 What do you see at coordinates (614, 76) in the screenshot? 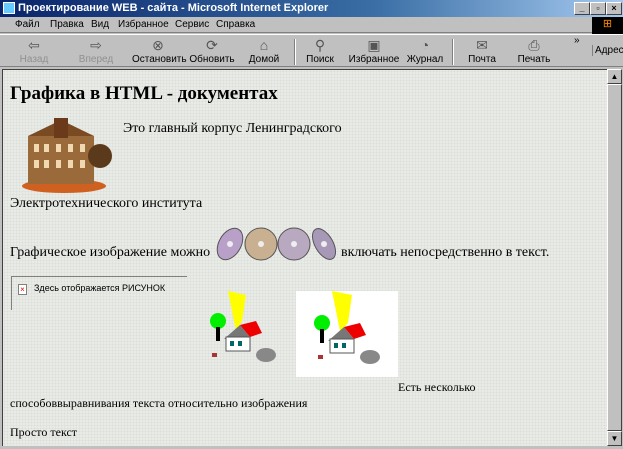
I see `scroll-up-button: ▲` at bounding box center [614, 76].